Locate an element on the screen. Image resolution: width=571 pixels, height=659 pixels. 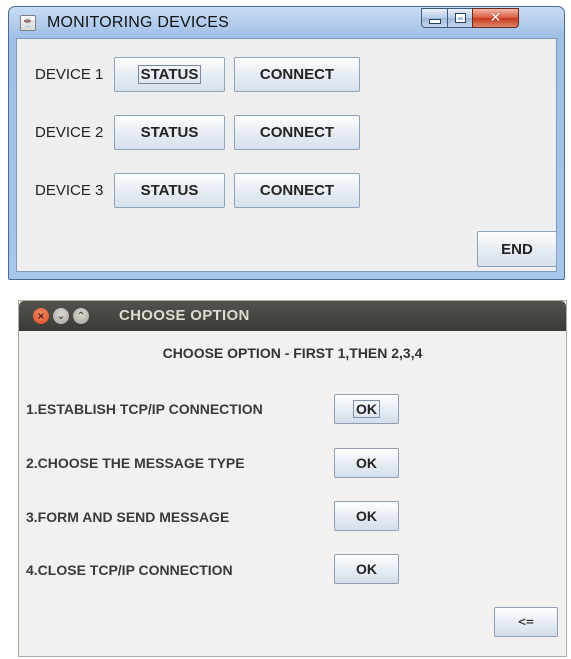
device-1-status-button: STATUS is located at coordinates (169, 74).